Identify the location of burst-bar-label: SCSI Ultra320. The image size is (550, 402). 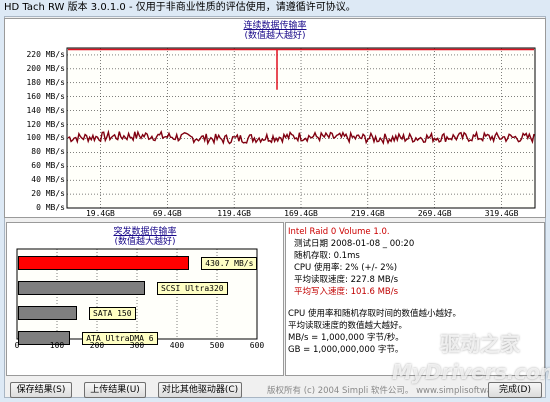
(192, 288).